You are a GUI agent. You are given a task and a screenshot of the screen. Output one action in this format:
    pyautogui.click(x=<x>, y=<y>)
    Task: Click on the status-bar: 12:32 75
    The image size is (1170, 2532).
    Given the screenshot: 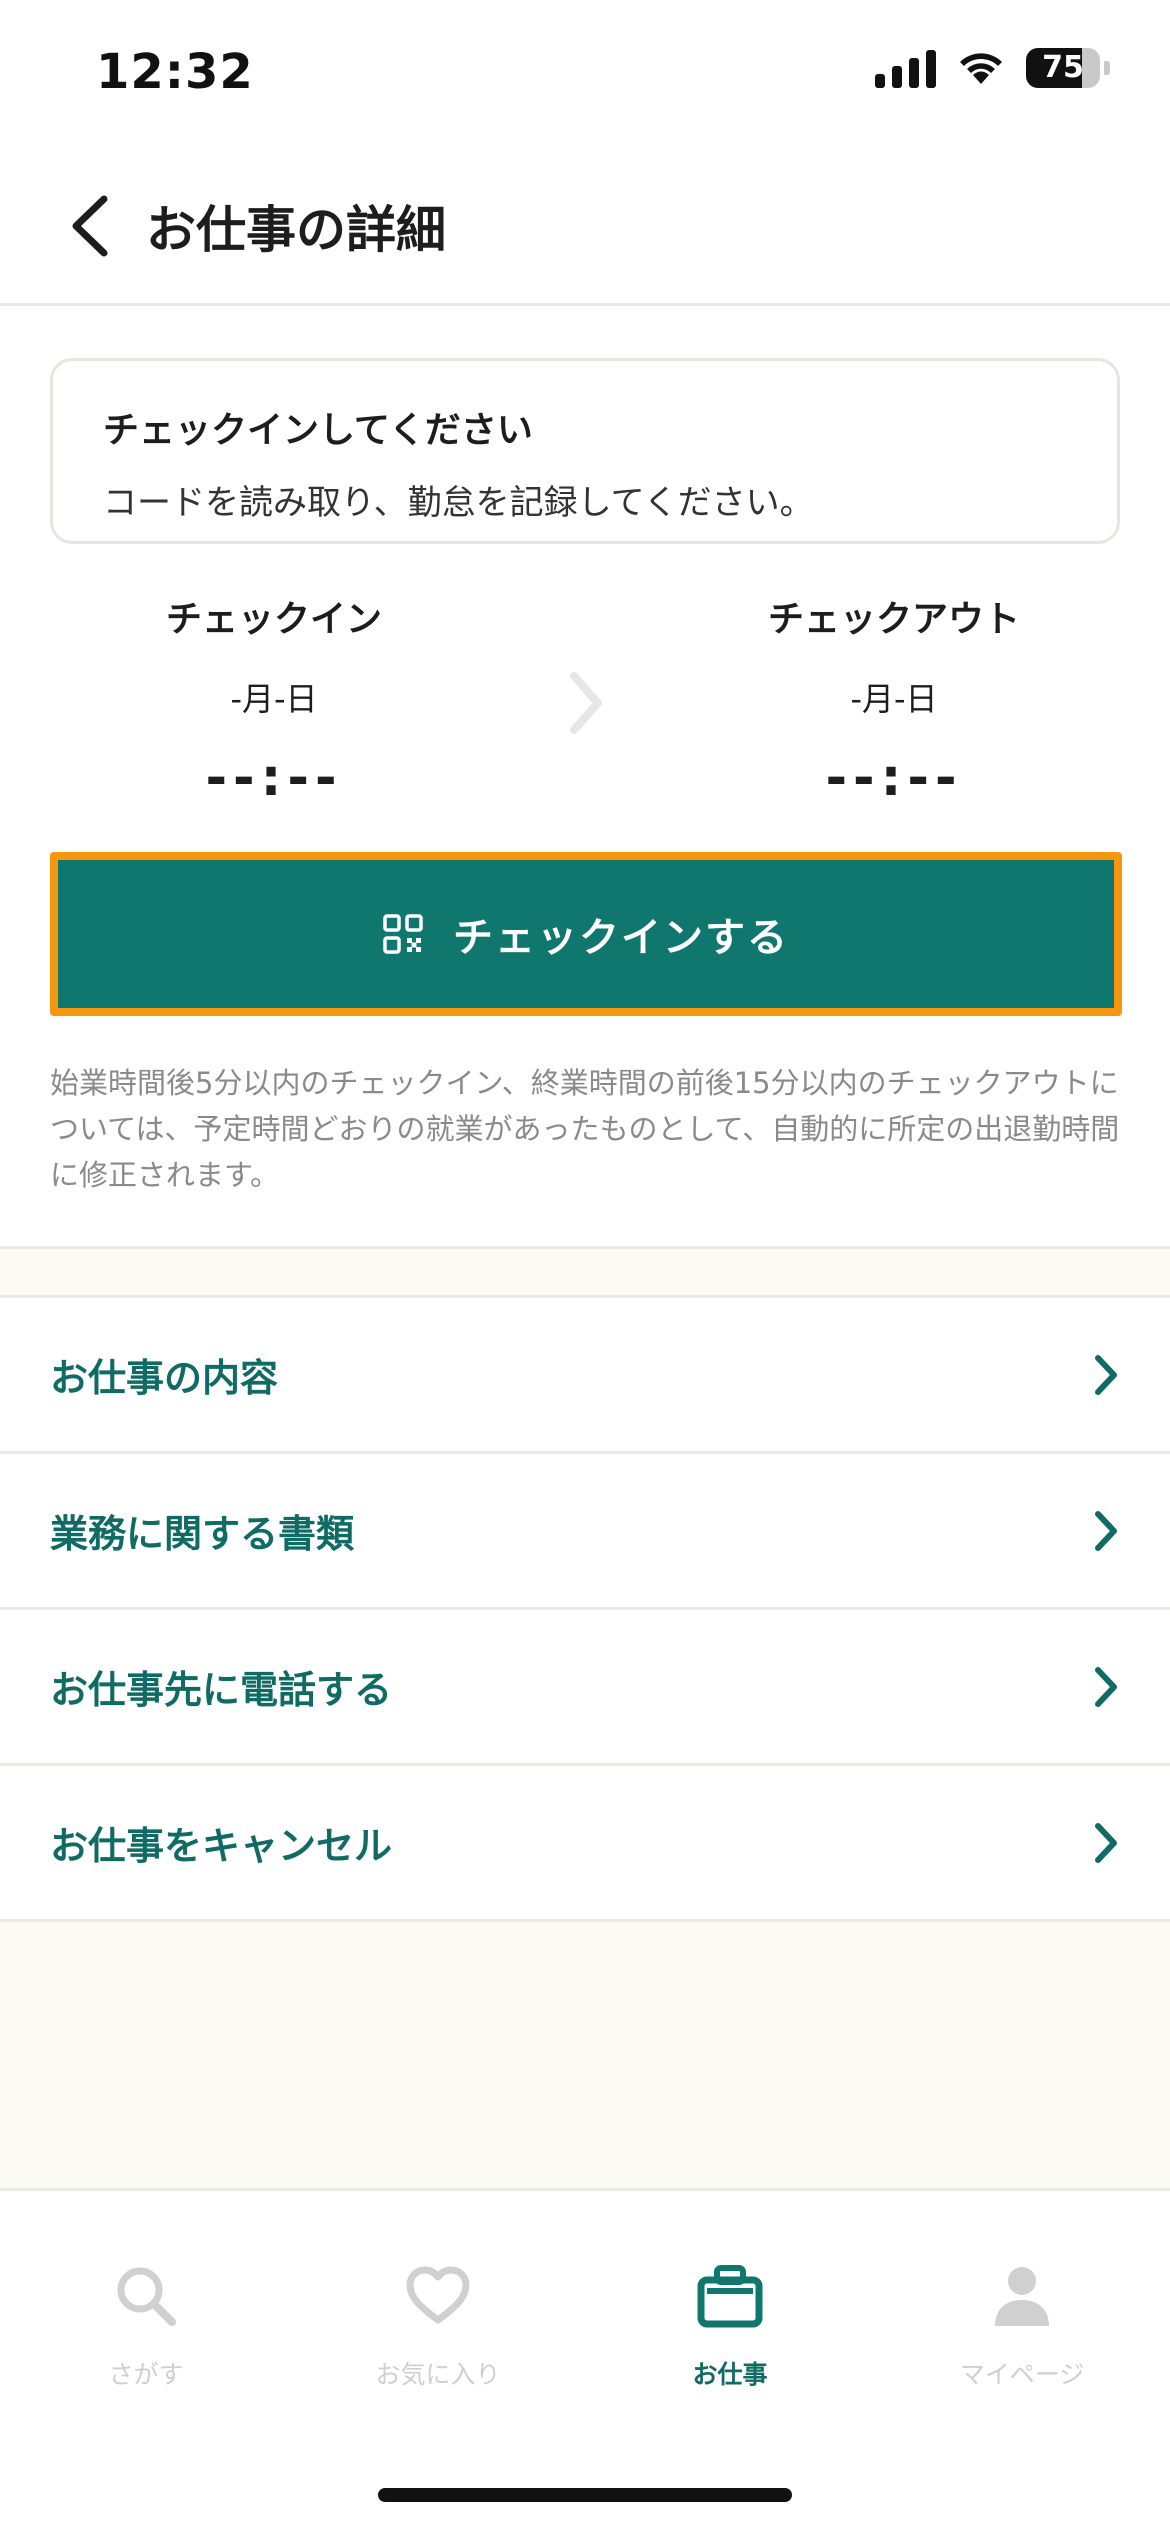 What is the action you would take?
    pyautogui.click(x=585, y=75)
    